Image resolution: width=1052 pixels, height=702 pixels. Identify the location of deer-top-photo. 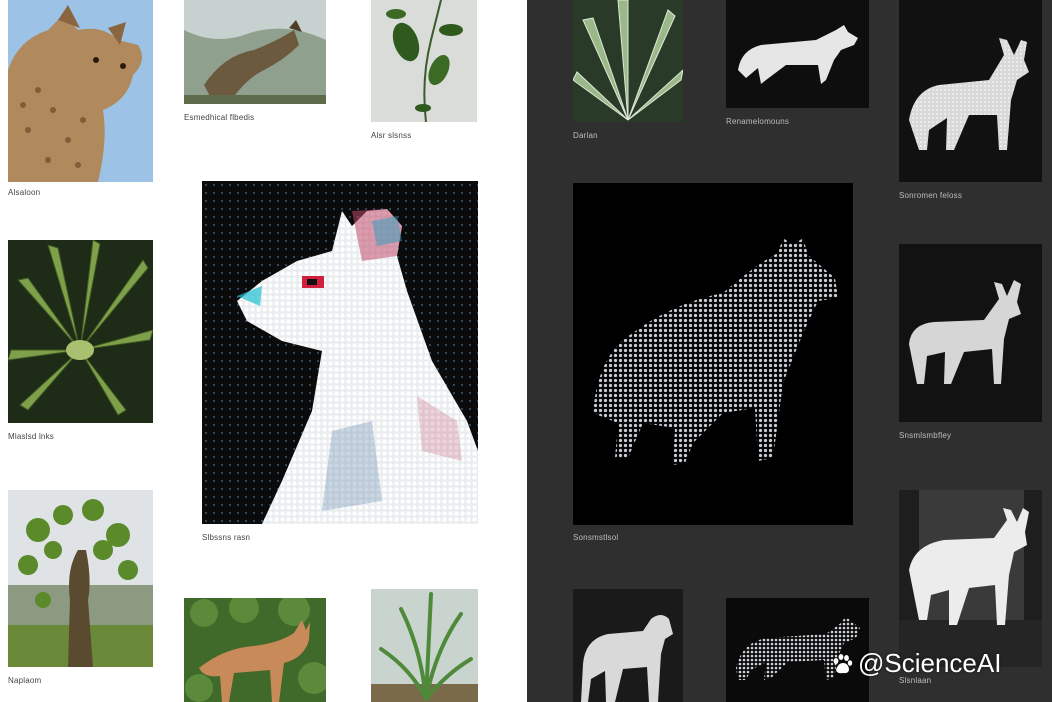
(970, 91).